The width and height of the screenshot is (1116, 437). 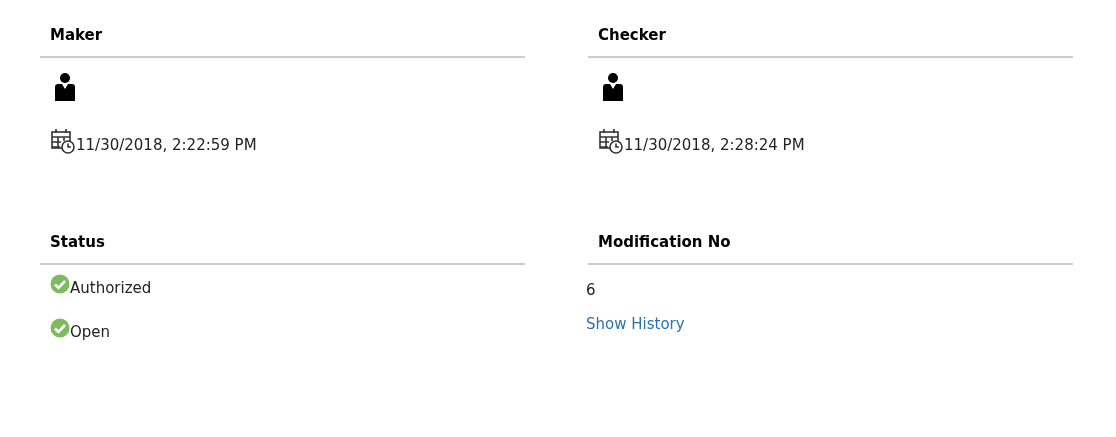 I want to click on timestamp: 11/30/2018, 2:22:59 PM, so click(x=166, y=145).